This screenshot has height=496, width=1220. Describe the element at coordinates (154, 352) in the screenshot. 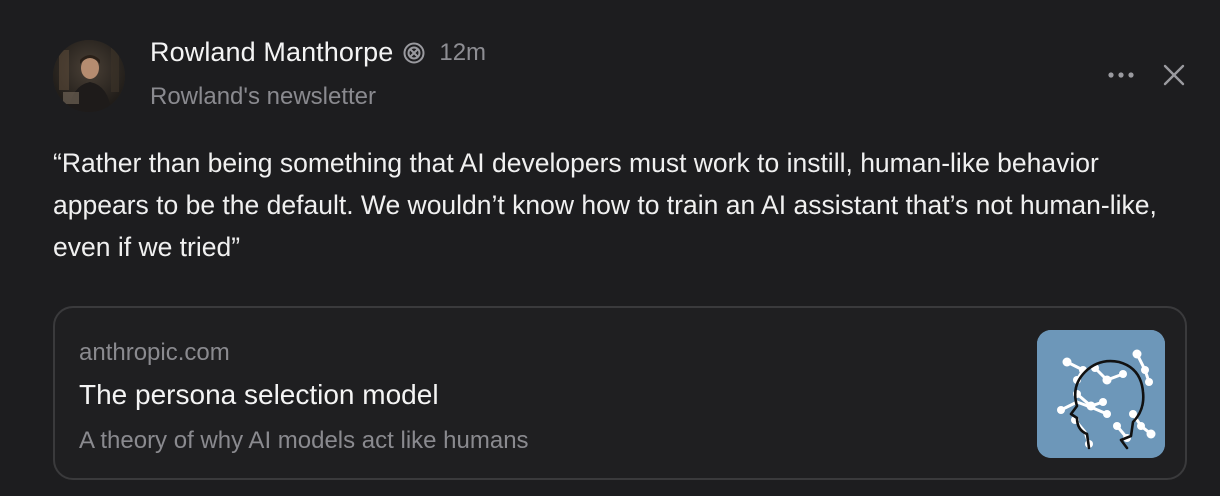

I see `card-domain: anthropic.com` at that location.